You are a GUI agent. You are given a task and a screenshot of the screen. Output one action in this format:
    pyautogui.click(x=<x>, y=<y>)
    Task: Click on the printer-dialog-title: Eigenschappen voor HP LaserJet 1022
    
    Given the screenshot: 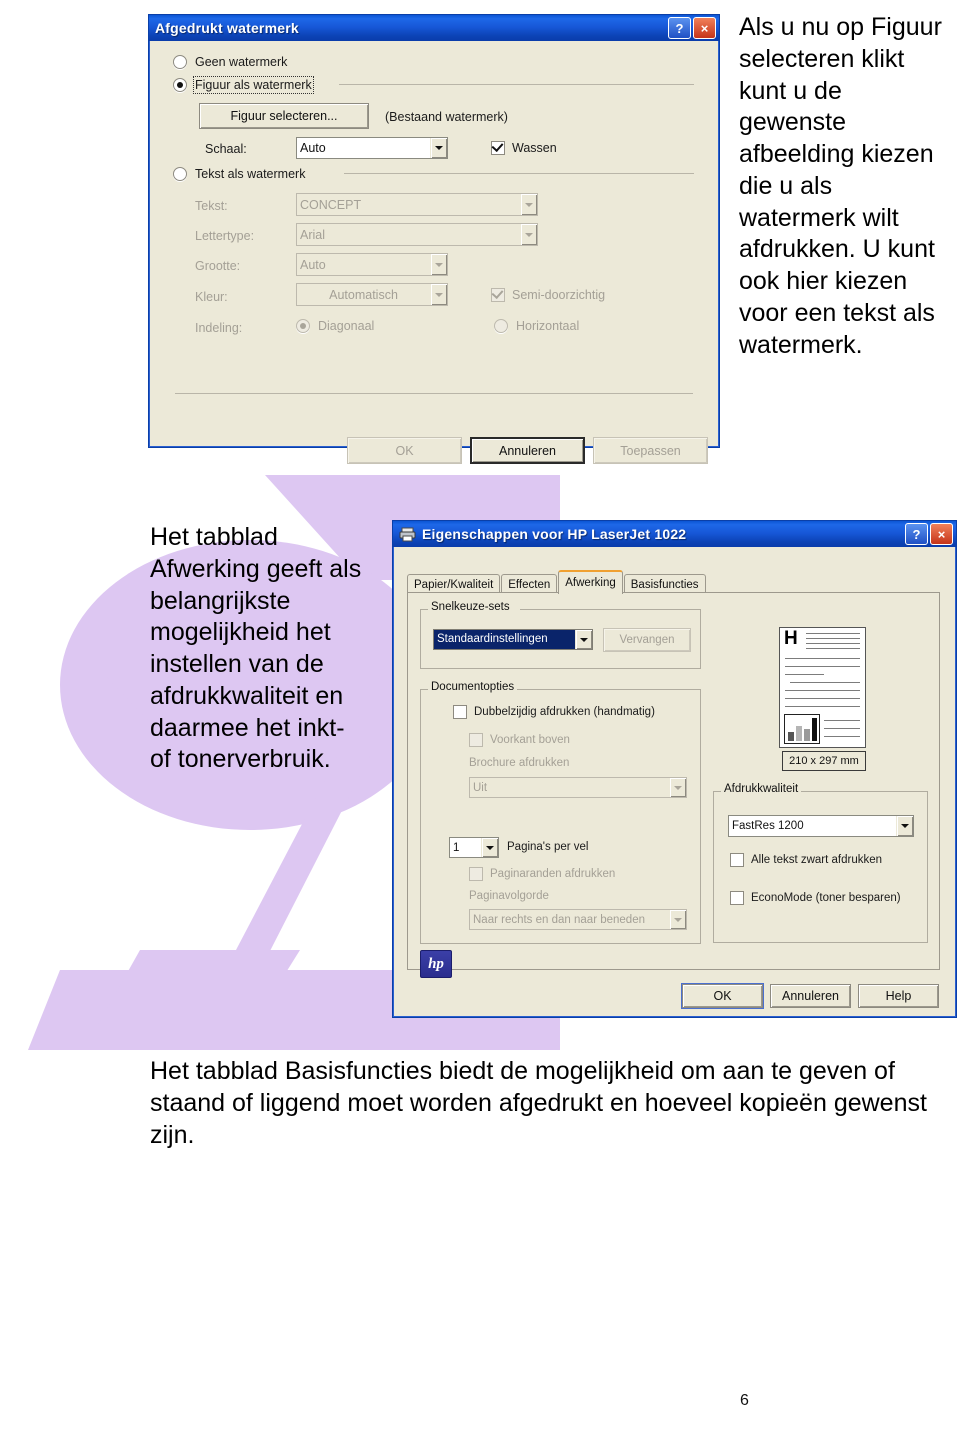 What is the action you would take?
    pyautogui.click(x=554, y=534)
    